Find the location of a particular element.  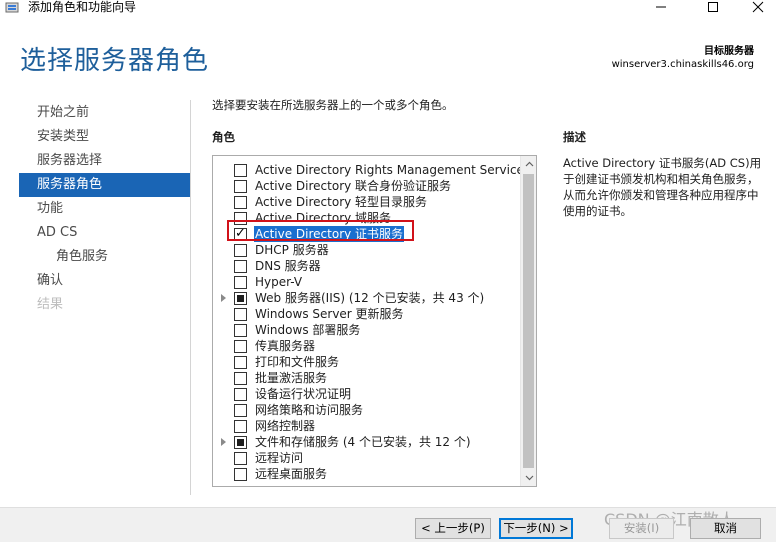

role-label: 网络控制器 is located at coordinates (285, 426).